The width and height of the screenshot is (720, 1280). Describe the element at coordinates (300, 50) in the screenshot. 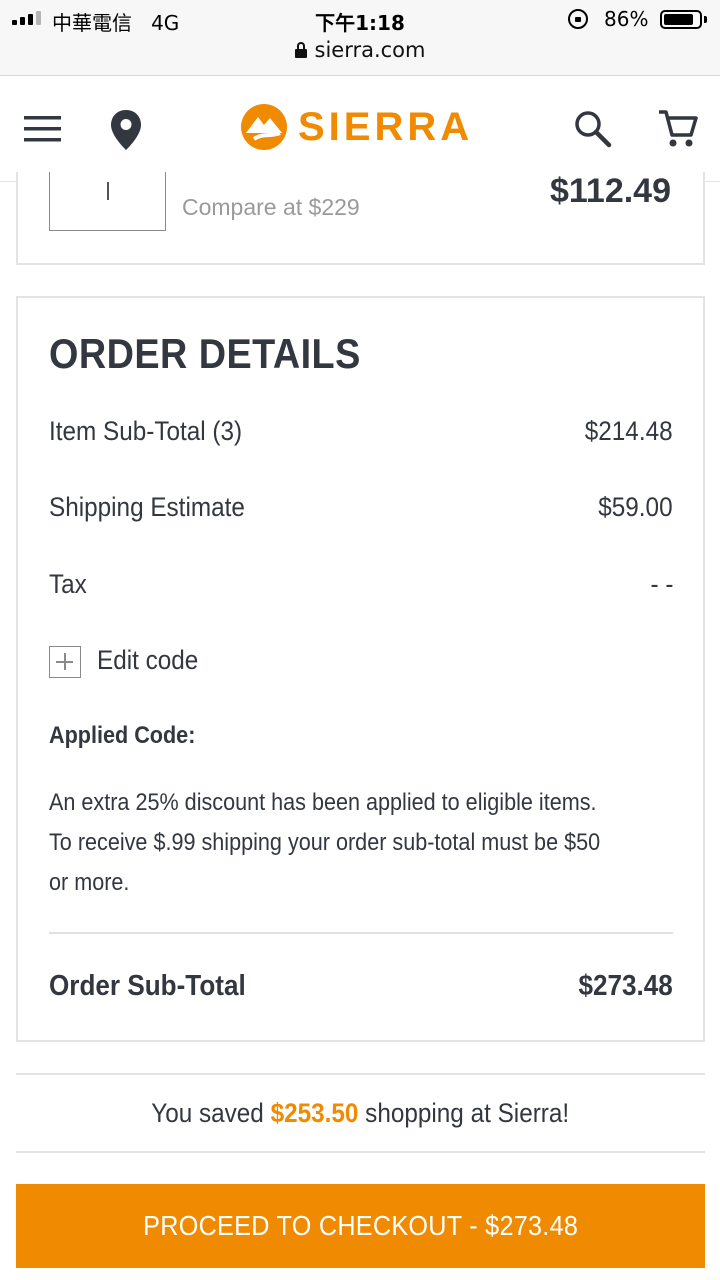

I see `padlock-icon` at that location.